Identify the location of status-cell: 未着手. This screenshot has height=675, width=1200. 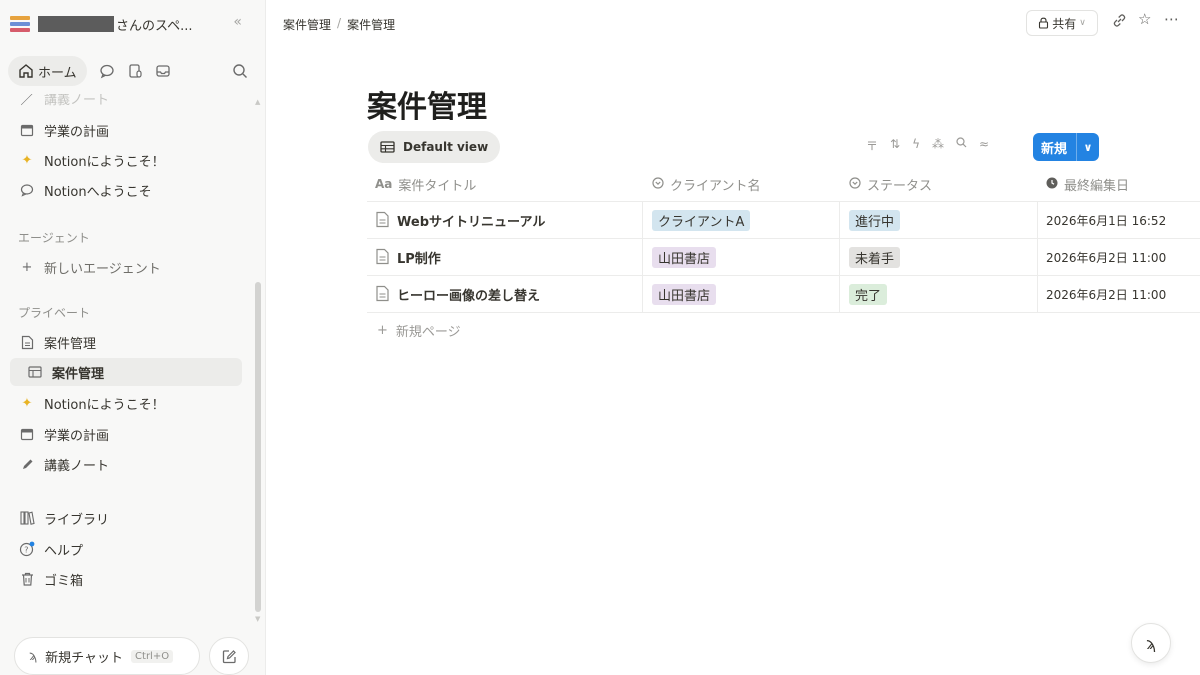
(939, 257).